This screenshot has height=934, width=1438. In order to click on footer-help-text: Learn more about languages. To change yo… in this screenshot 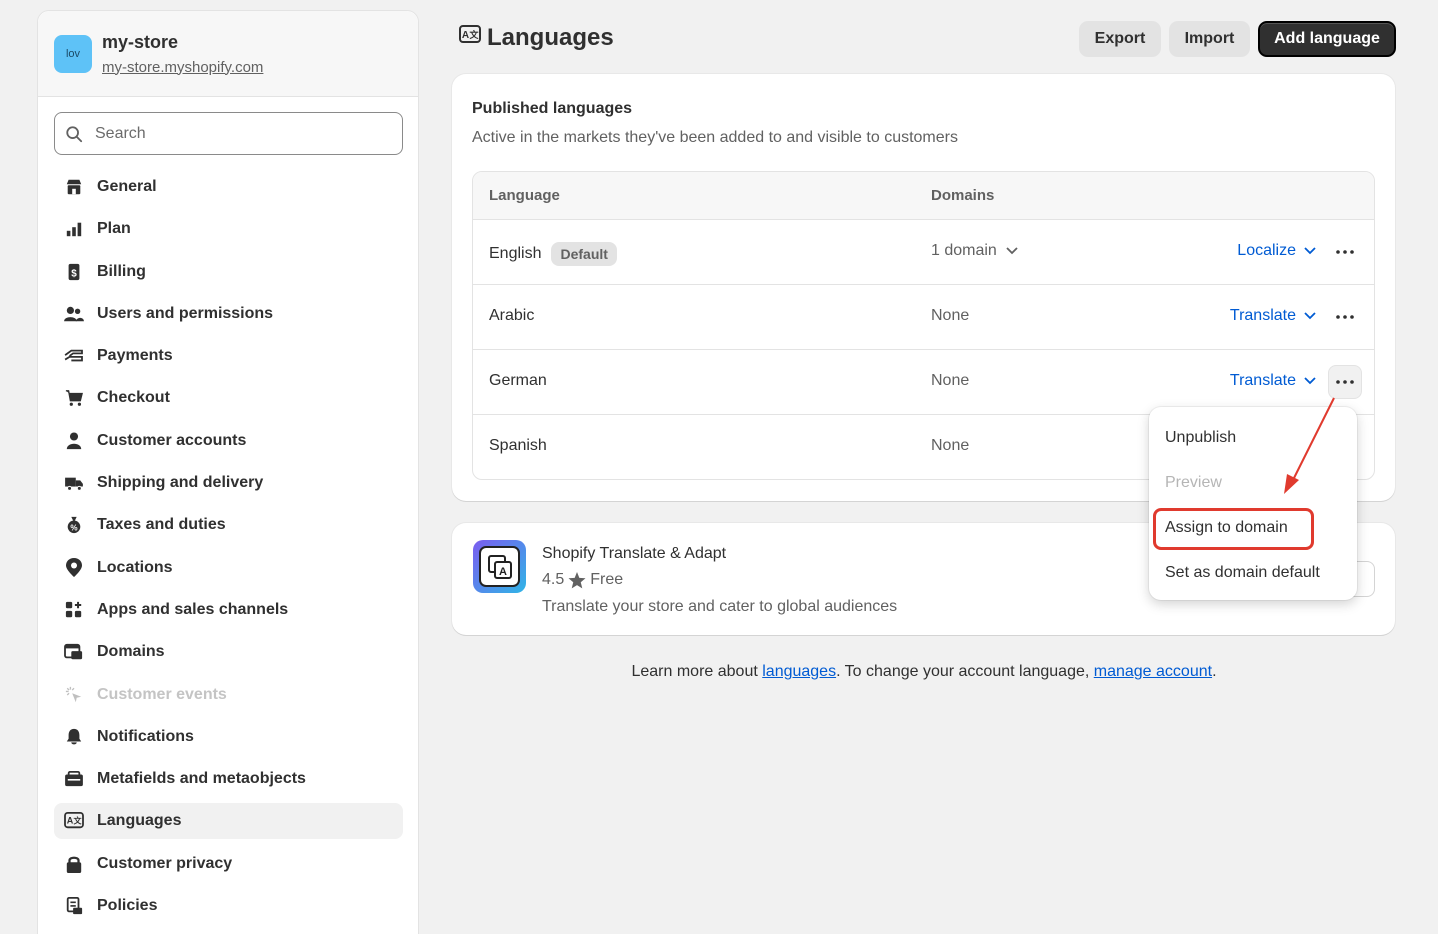, I will do `click(719, 672)`.